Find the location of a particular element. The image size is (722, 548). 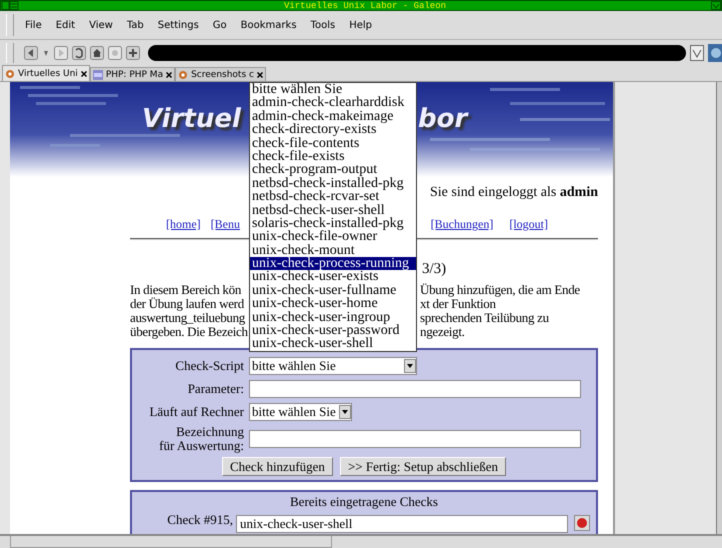

field-label: Check-Script is located at coordinates (209, 366).